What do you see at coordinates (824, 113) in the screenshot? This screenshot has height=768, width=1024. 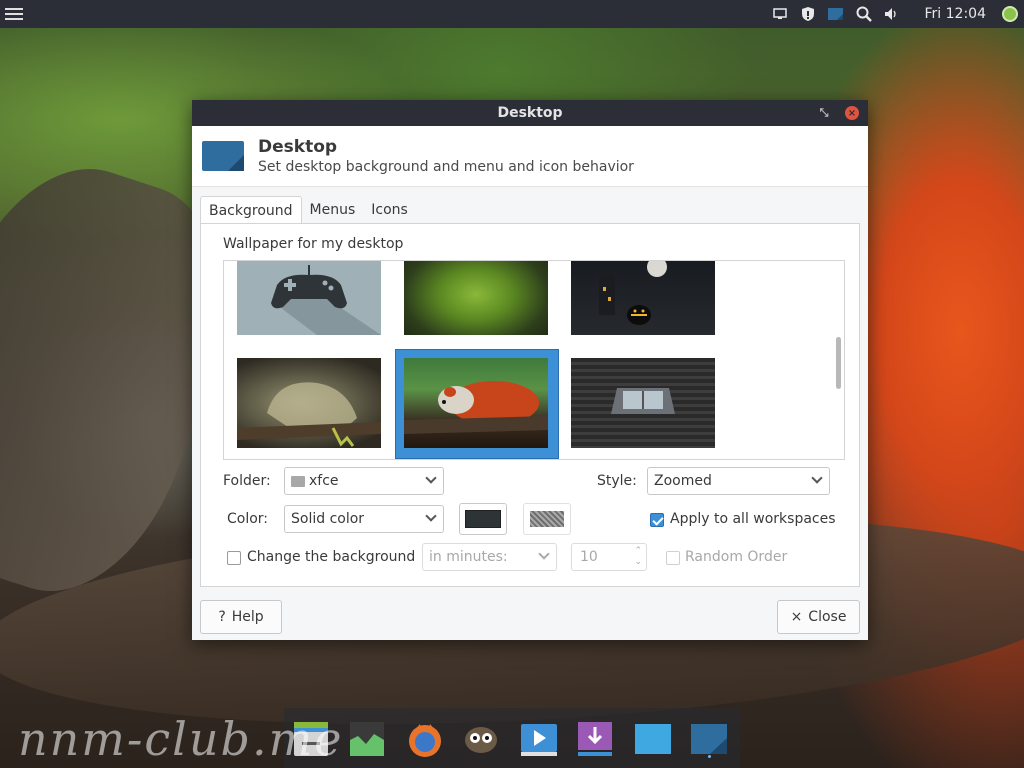 I see `restore-icon: ⤡` at bounding box center [824, 113].